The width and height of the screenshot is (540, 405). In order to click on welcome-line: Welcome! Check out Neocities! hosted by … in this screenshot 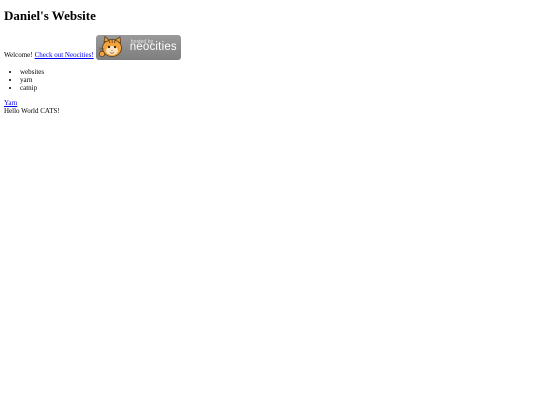, I will do `click(270, 47)`.